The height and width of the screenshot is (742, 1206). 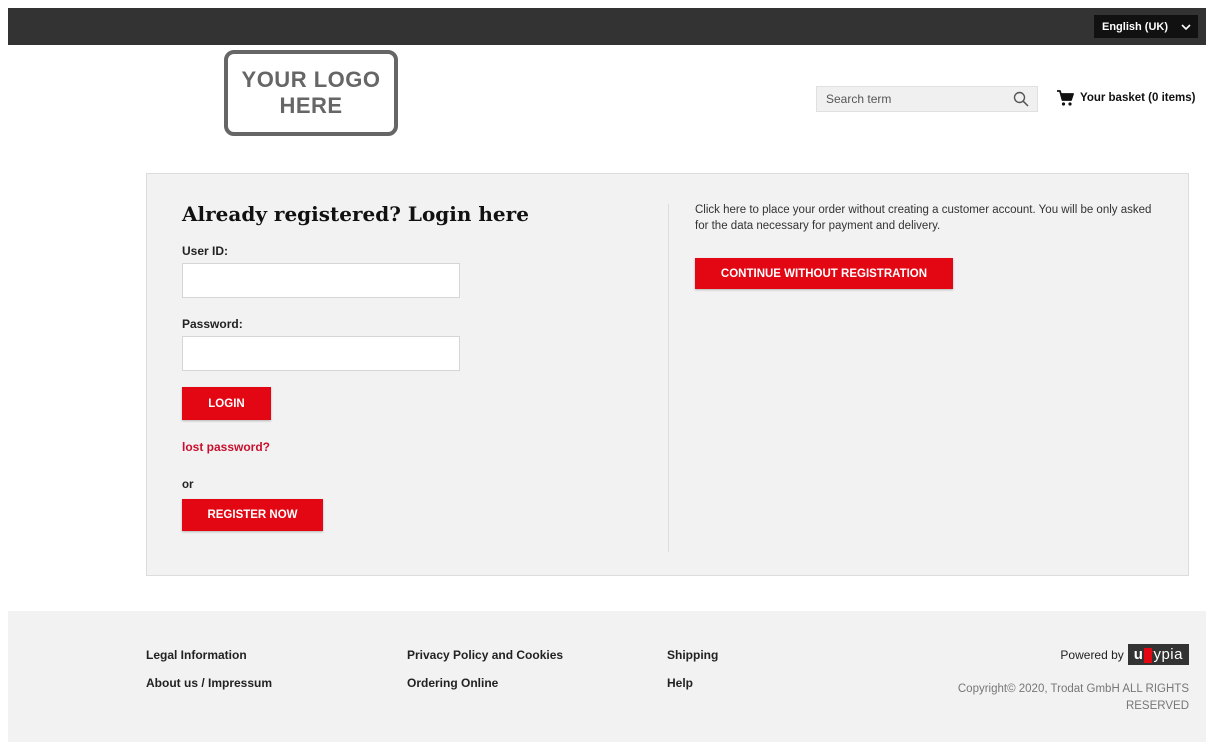 I want to click on powered-by-label: Powered by, so click(x=1092, y=654).